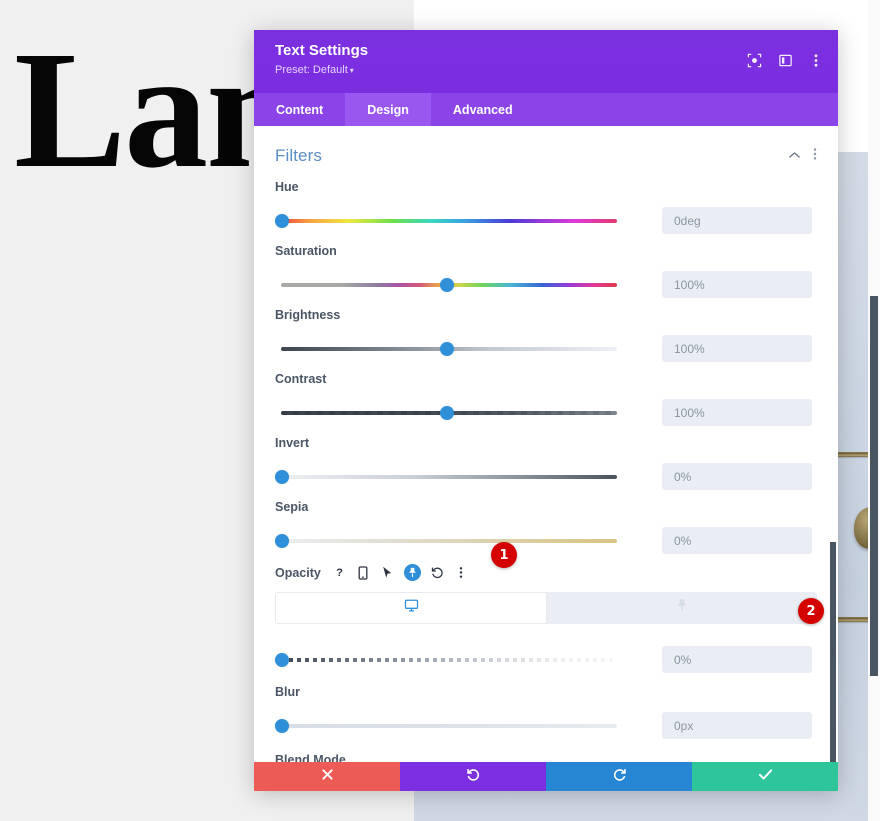 Image resolution: width=880 pixels, height=821 pixels. What do you see at coordinates (754, 60) in the screenshot?
I see `focus-target-icon` at bounding box center [754, 60].